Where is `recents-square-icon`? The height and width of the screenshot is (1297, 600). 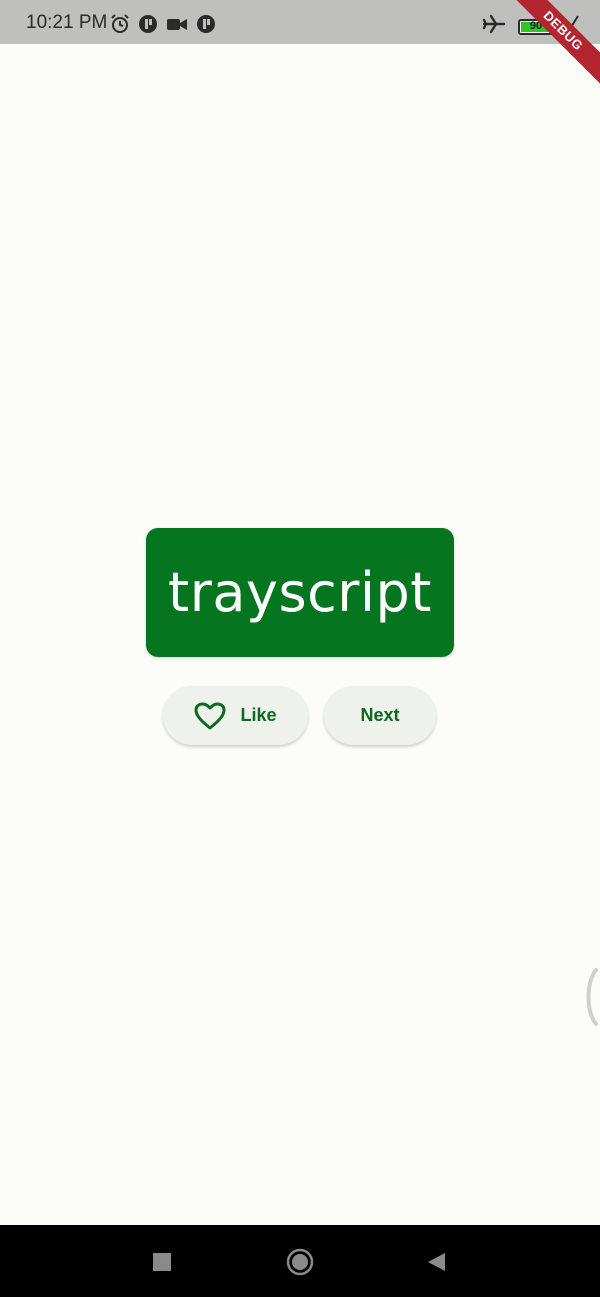
recents-square-icon is located at coordinates (162, 1262).